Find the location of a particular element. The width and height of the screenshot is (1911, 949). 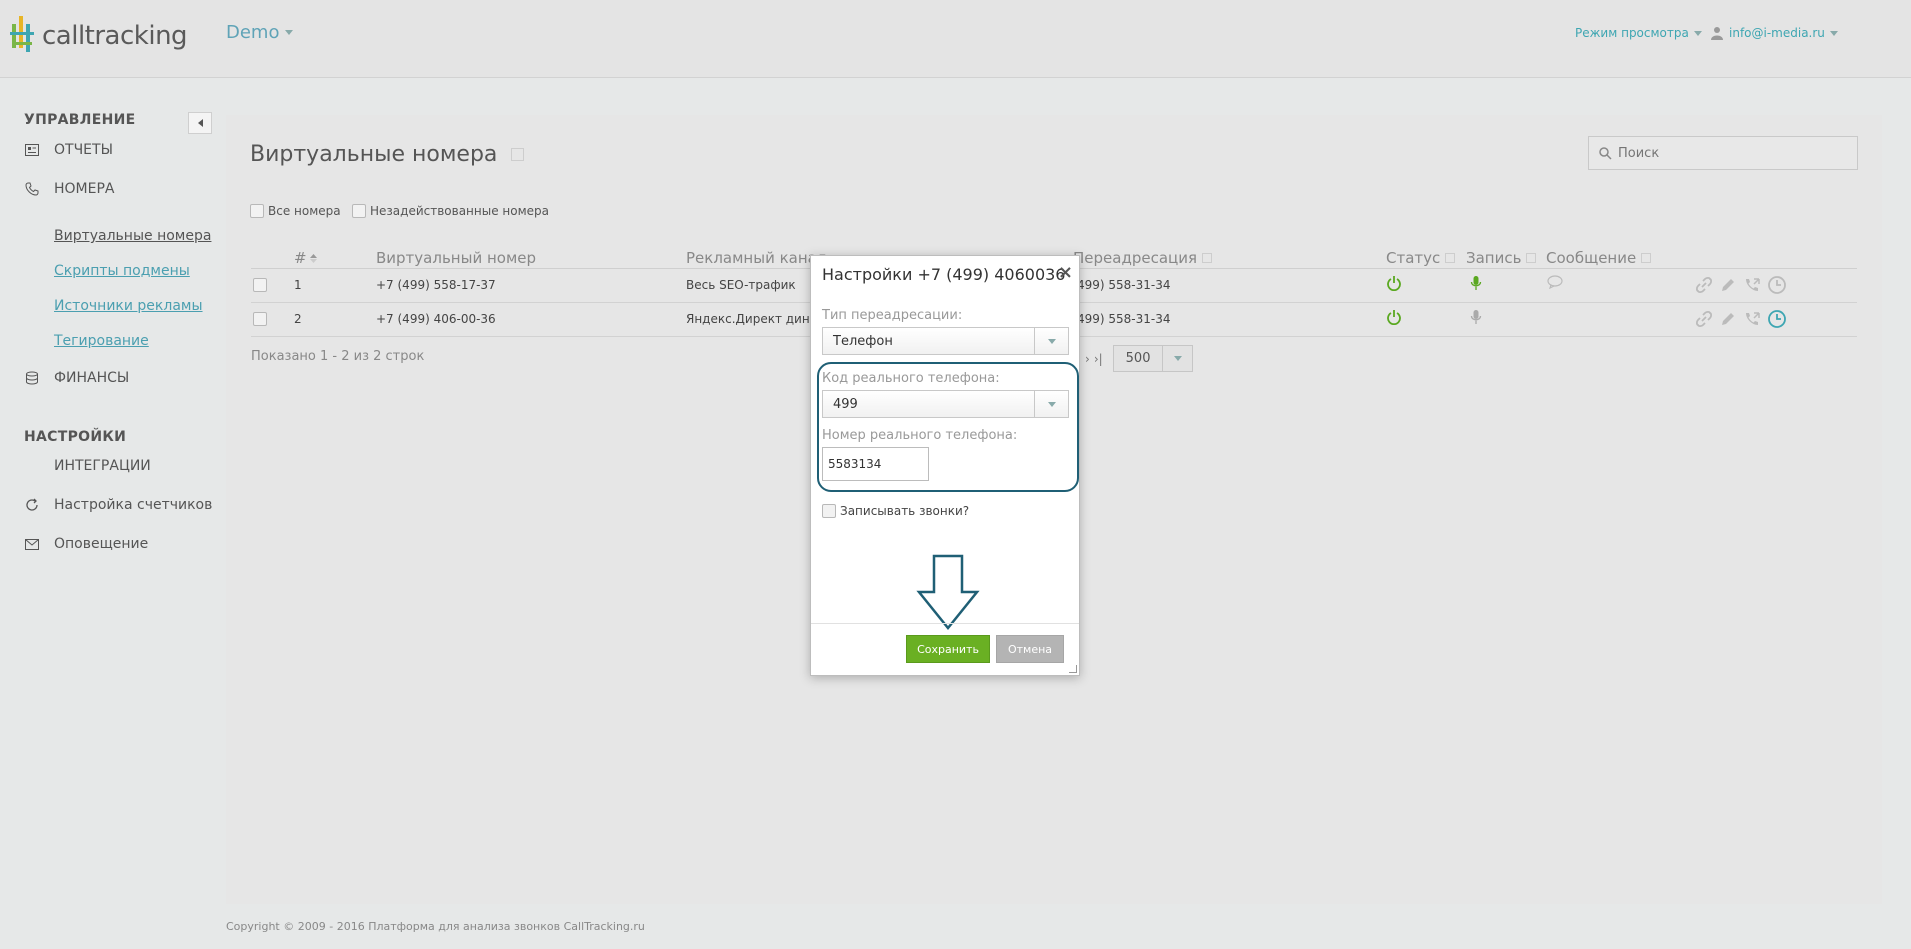

user-menu: info@i-media.ru is located at coordinates (1774, 33).